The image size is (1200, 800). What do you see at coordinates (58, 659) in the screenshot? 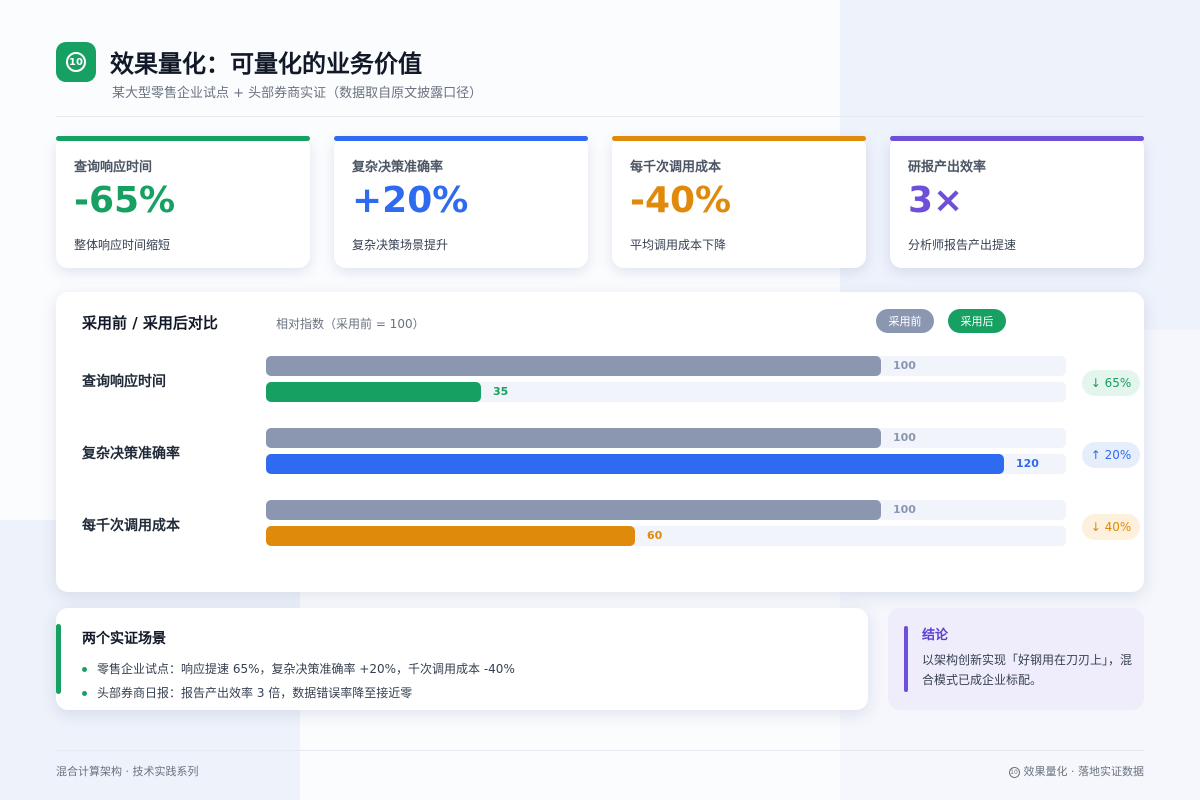
I see `scenes-accent-bar` at bounding box center [58, 659].